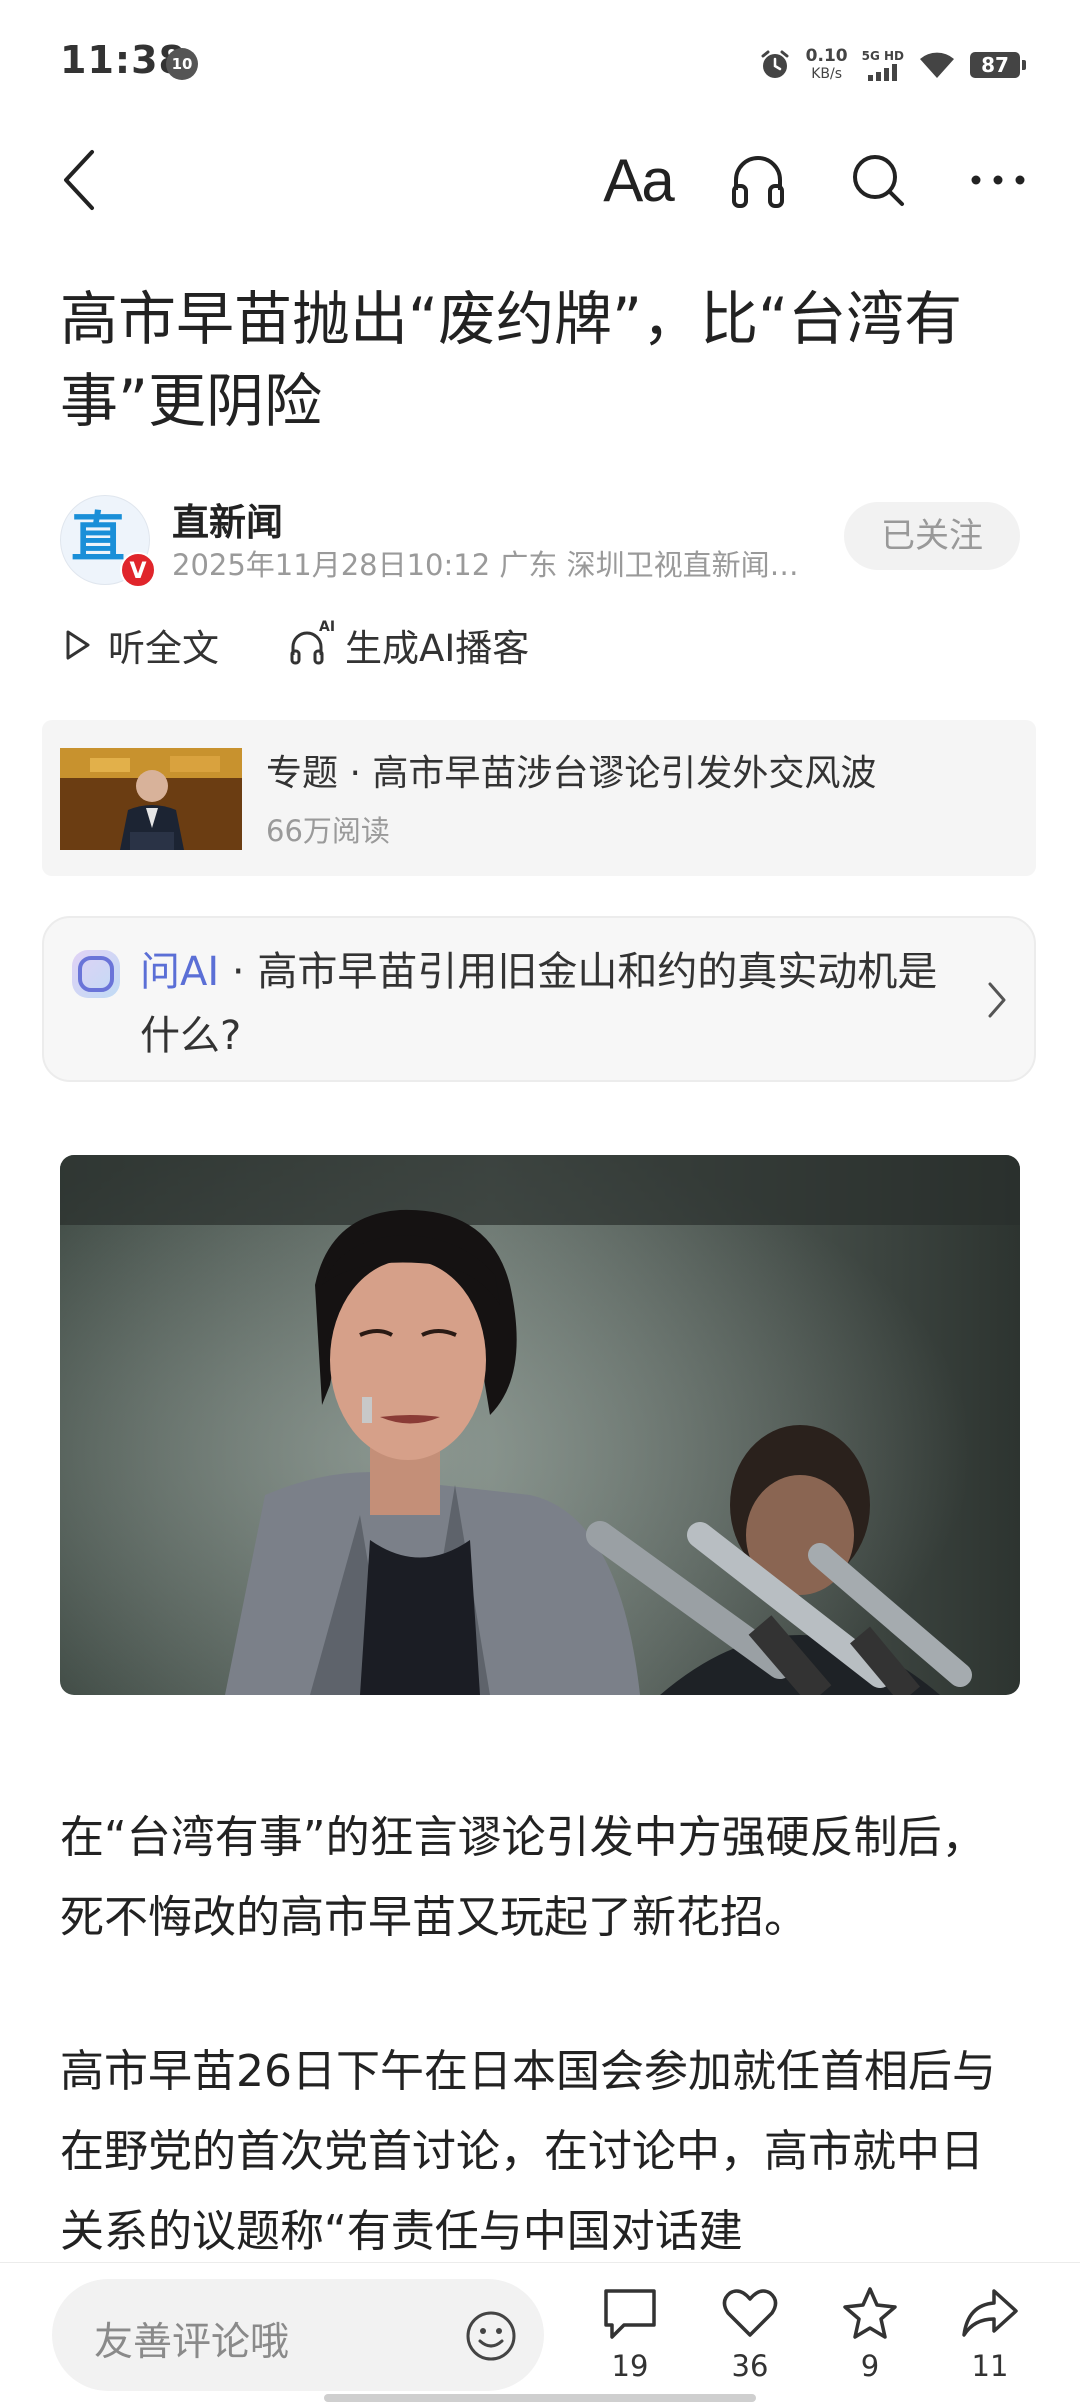 The height and width of the screenshot is (2408, 1080). I want to click on favorite-button: 9, so click(870, 2345).